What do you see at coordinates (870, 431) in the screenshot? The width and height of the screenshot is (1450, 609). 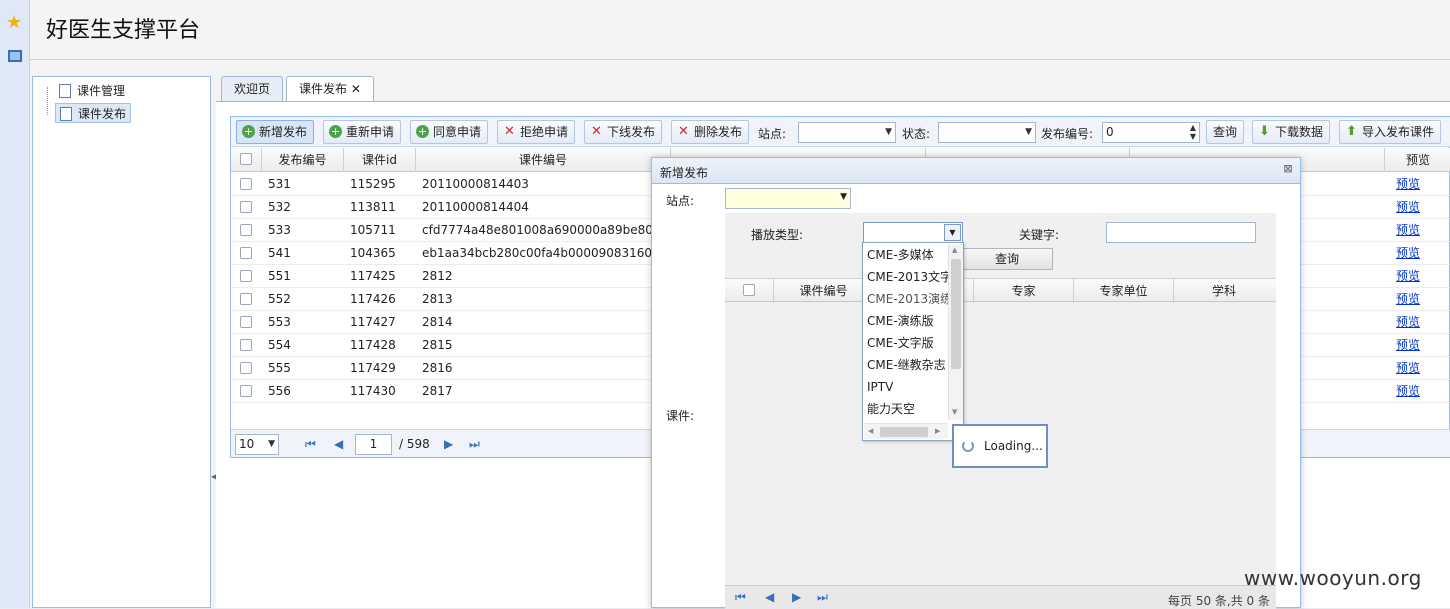 I see `scroll-left-icon: ◀` at bounding box center [870, 431].